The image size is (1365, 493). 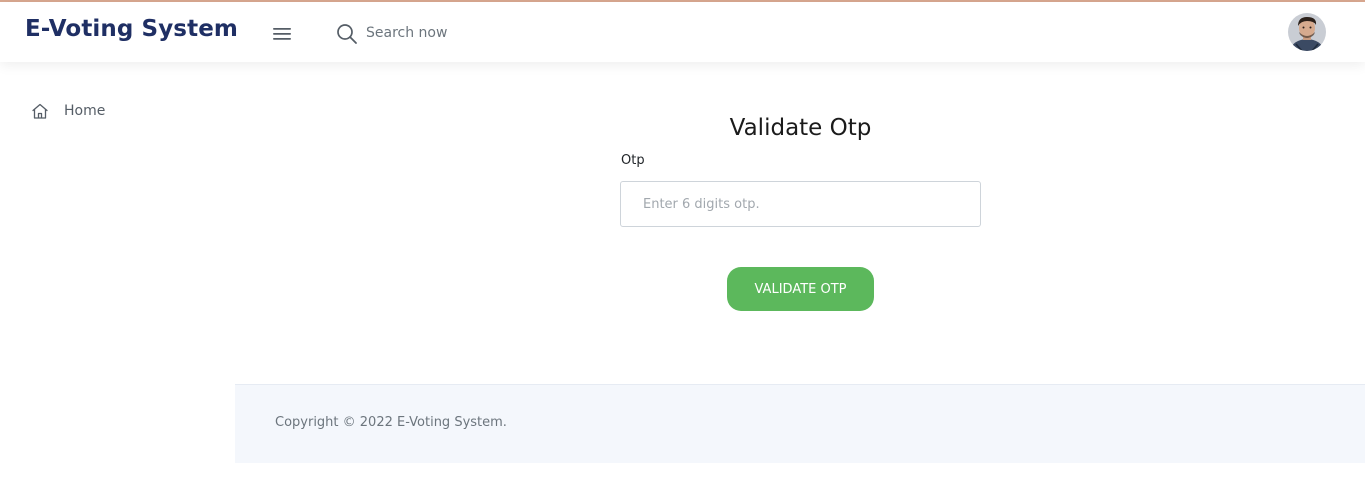 What do you see at coordinates (682, 32) in the screenshot?
I see `top-navbar: E-Voting System` at bounding box center [682, 32].